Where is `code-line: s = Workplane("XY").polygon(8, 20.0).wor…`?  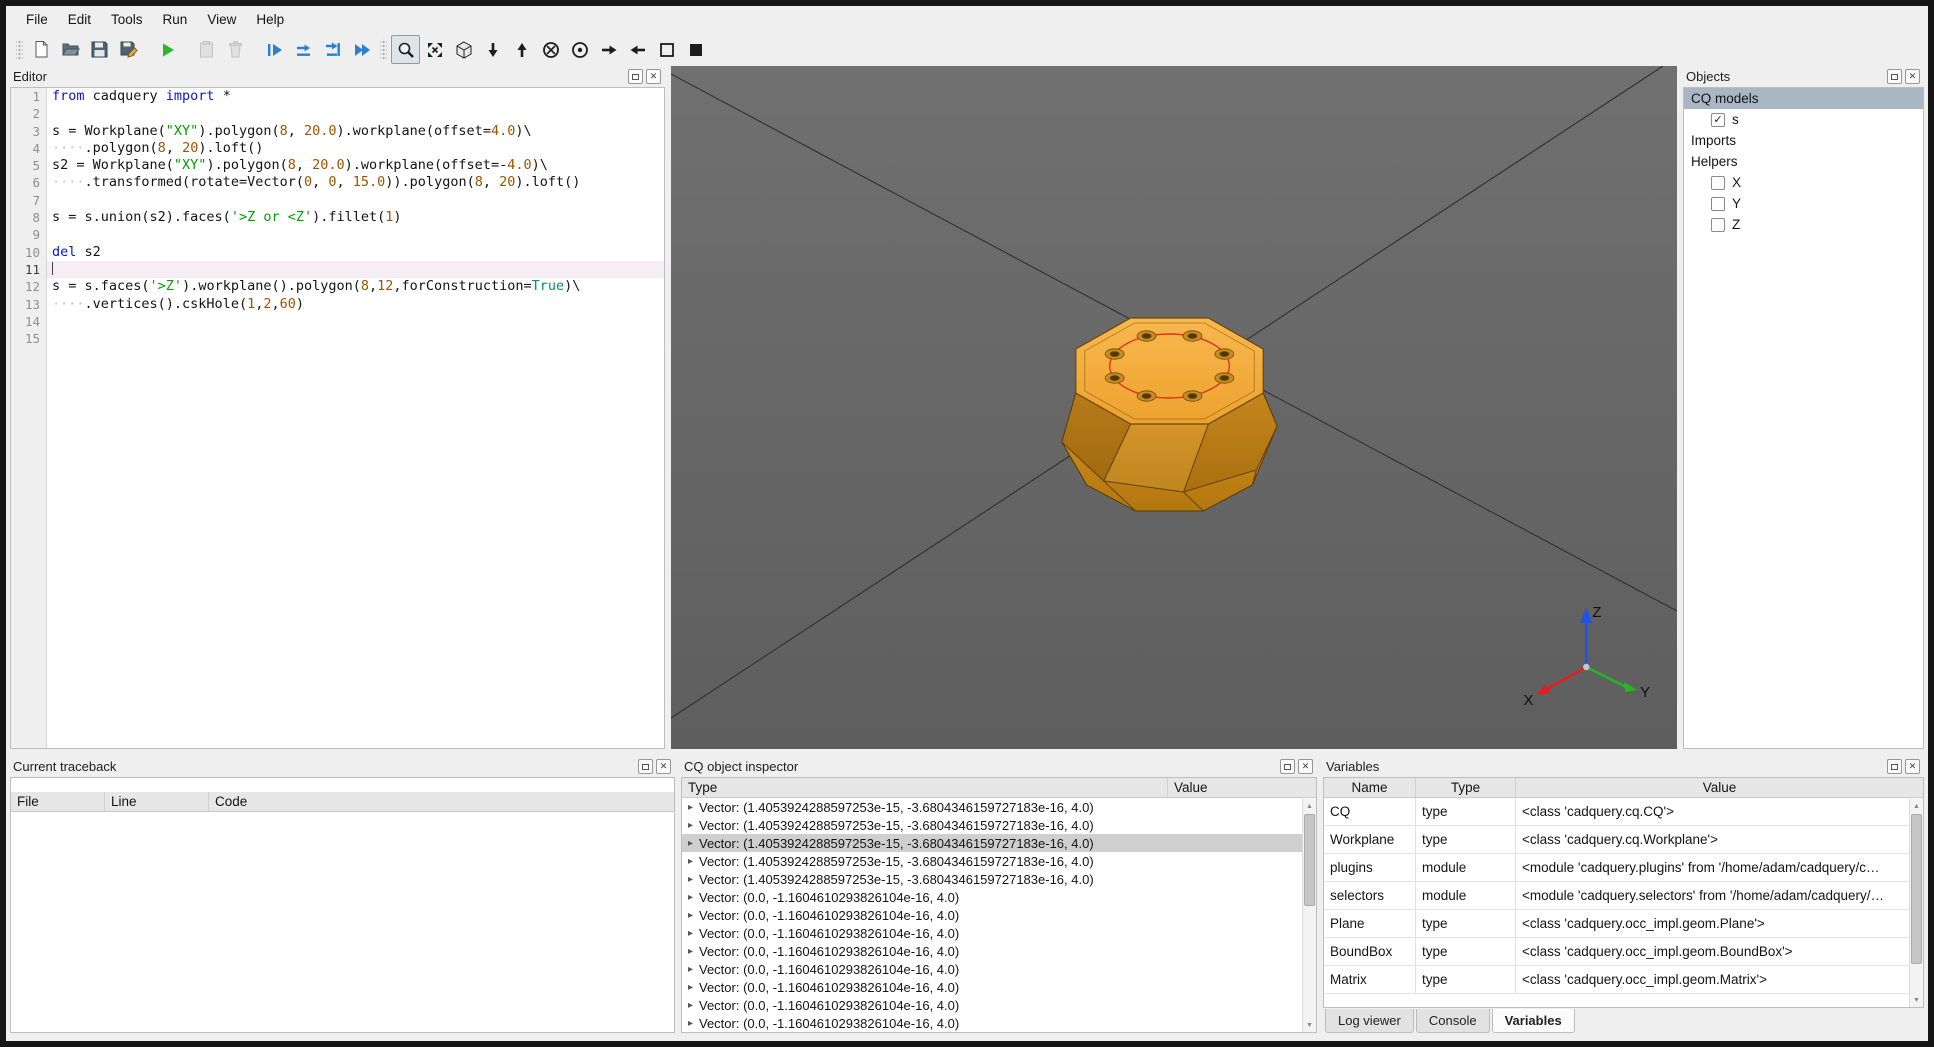 code-line: s = Workplane("XY").polygon(8, 20.0).wor… is located at coordinates (355, 131).